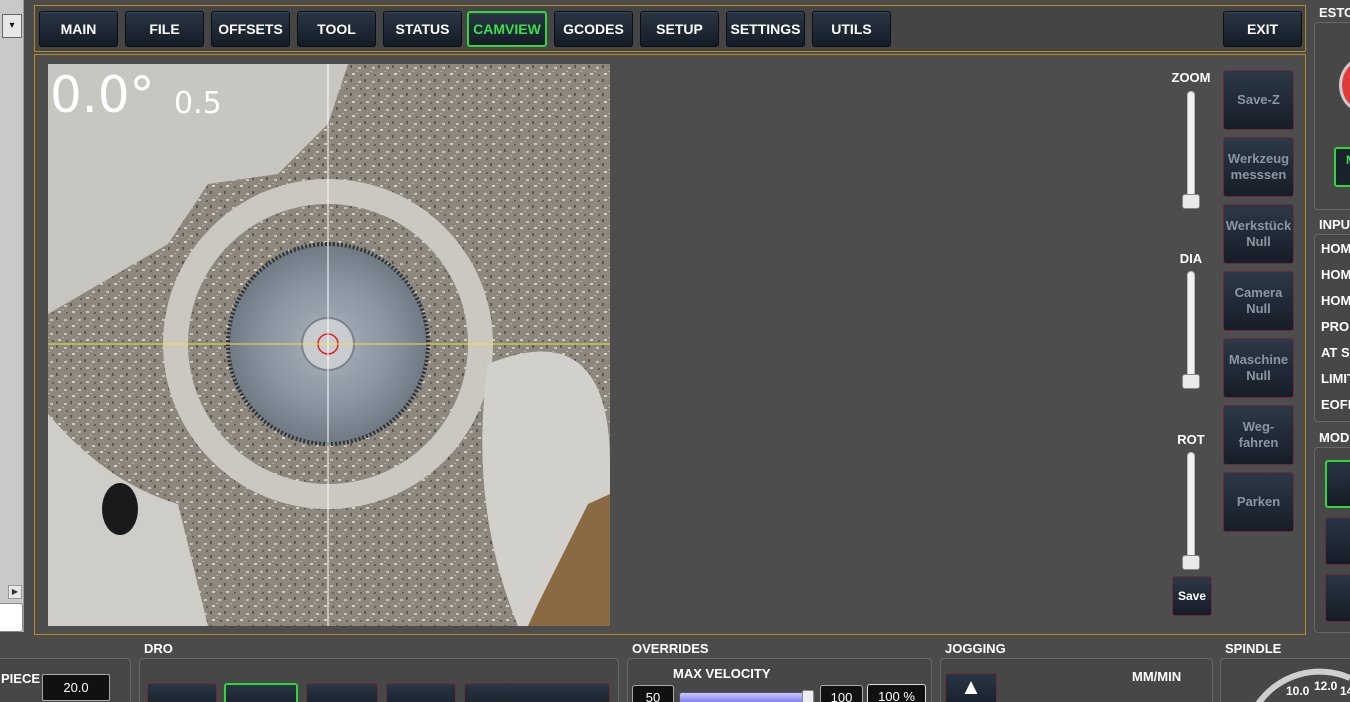  Describe the element at coordinates (1191, 439) in the screenshot. I see `rot-label: ROT` at that location.